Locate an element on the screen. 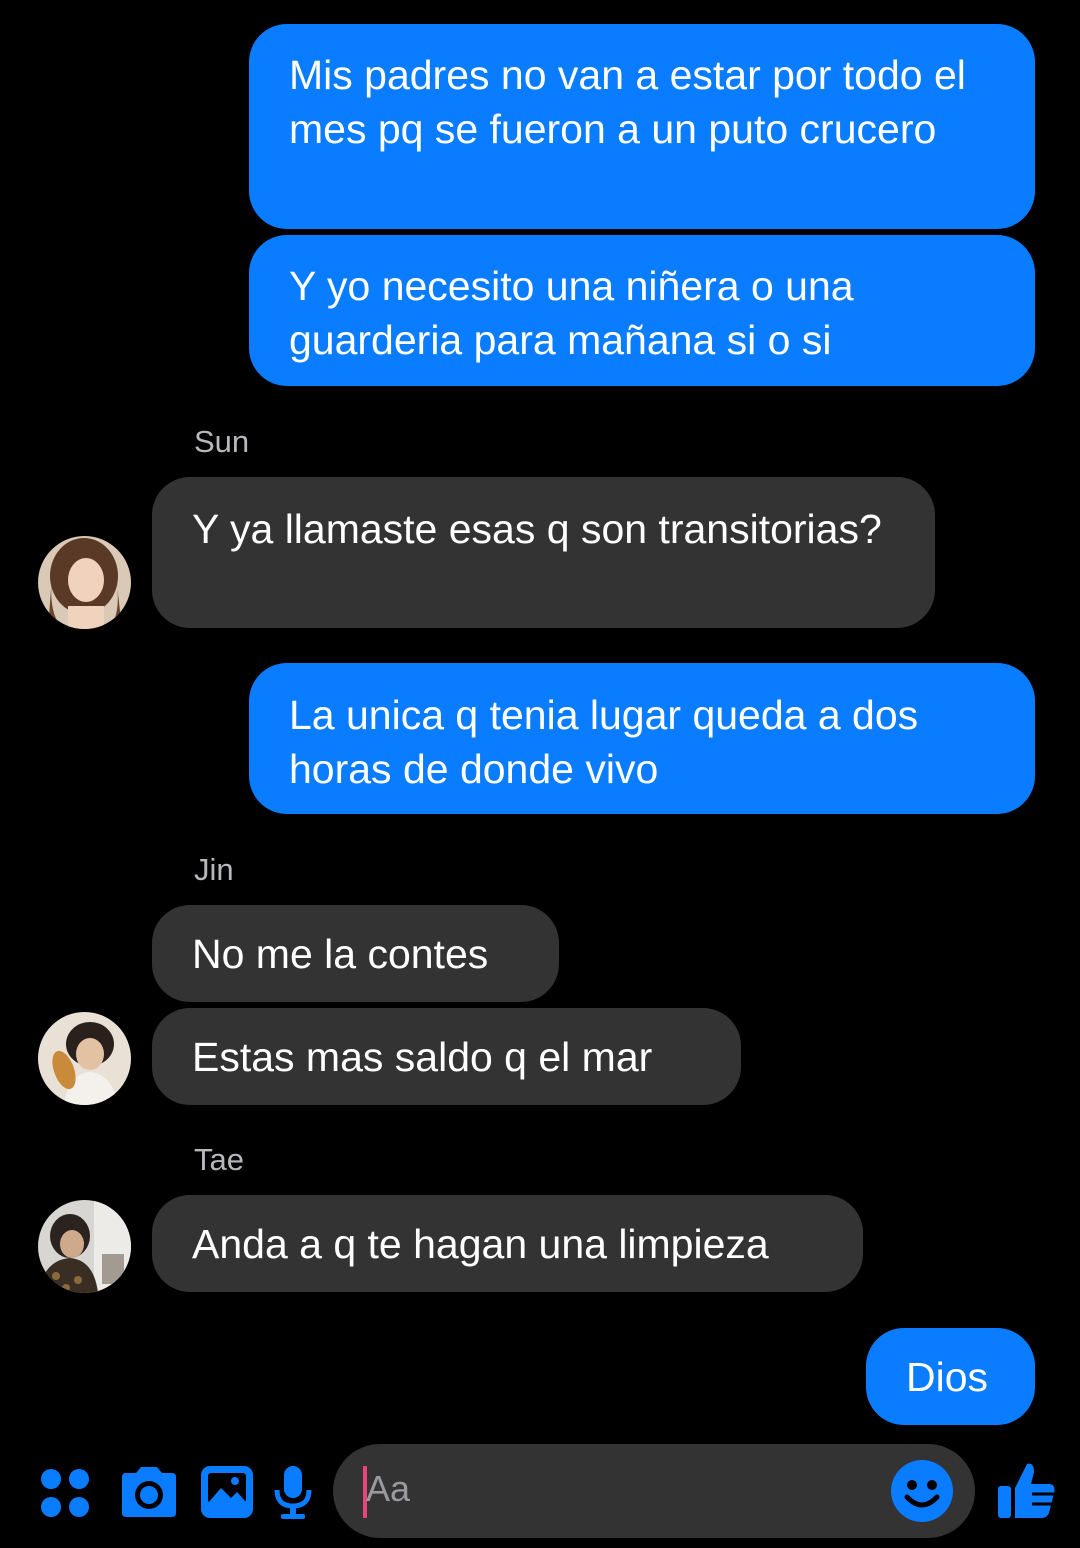  incoming-message: Anda a q te hagan una limpieza is located at coordinates (507, 1243).